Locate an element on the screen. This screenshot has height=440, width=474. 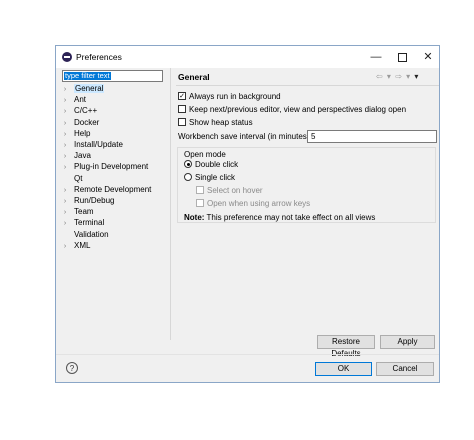
checkbox-label: Open when using arrow keys is located at coordinates (259, 203).